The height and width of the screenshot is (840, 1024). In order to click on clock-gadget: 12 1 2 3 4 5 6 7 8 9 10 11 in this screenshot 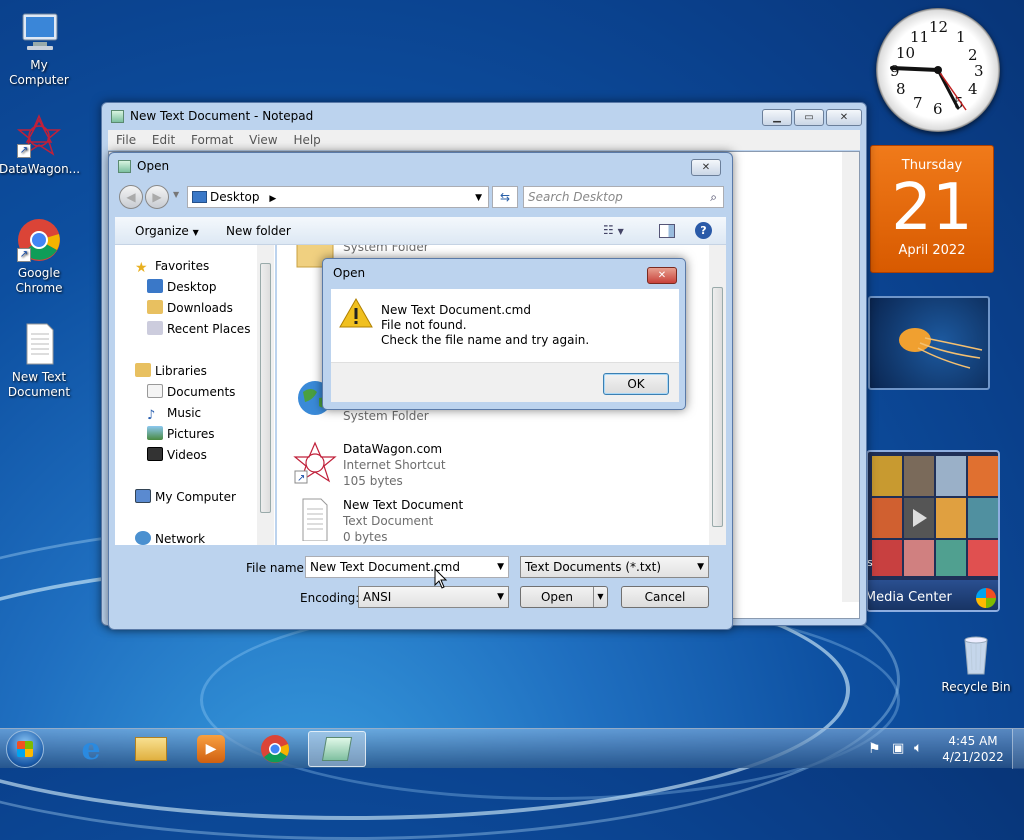, I will do `click(938, 70)`.